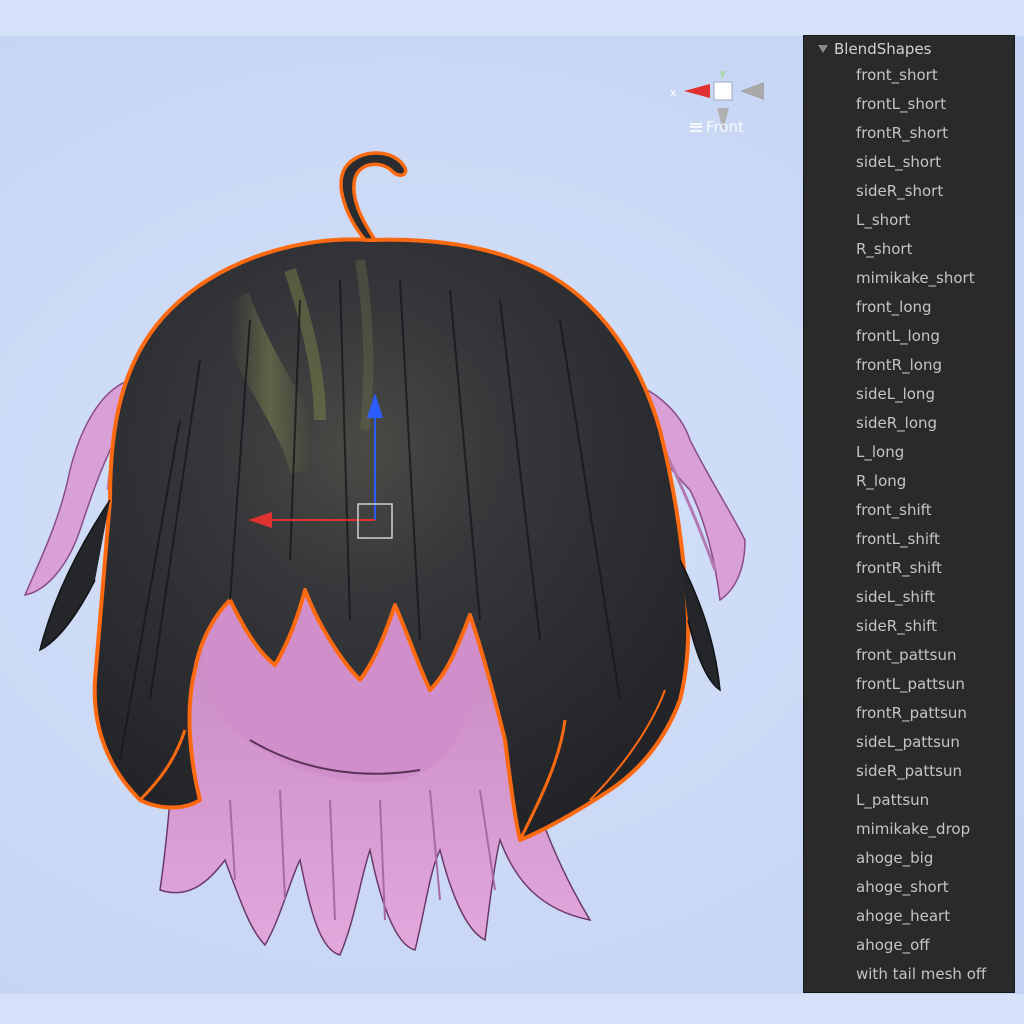 This screenshot has height=1024, width=1024. What do you see at coordinates (512, 1009) in the screenshot?
I see `bottom-band` at bounding box center [512, 1009].